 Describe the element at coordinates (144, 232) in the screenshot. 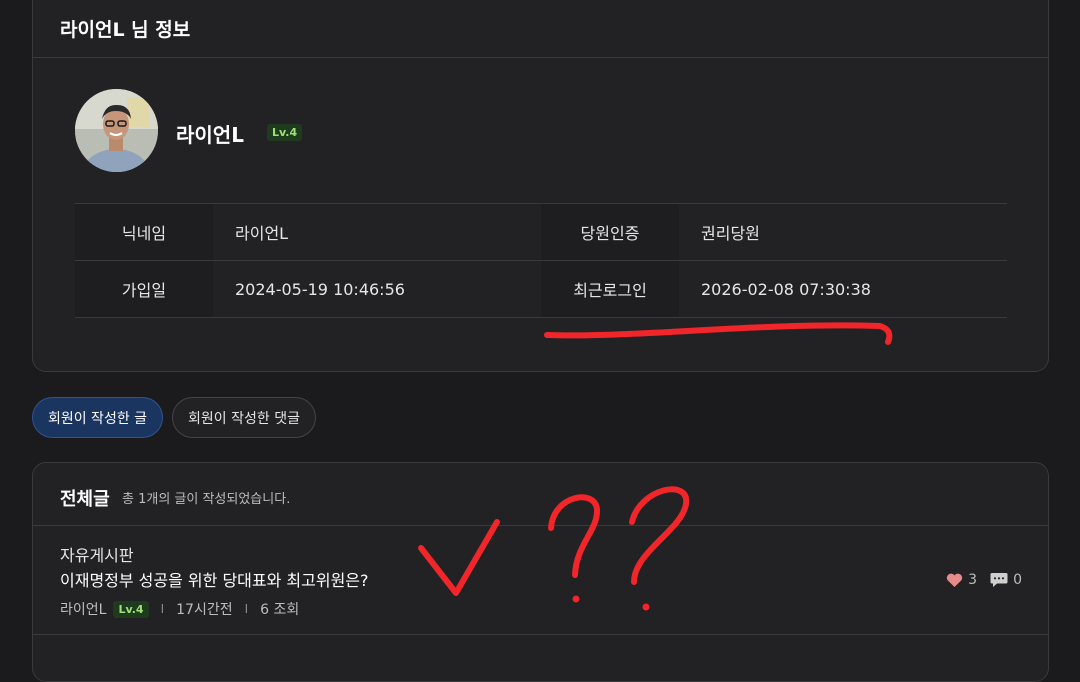

I see `nickname-label: 닉네임` at that location.